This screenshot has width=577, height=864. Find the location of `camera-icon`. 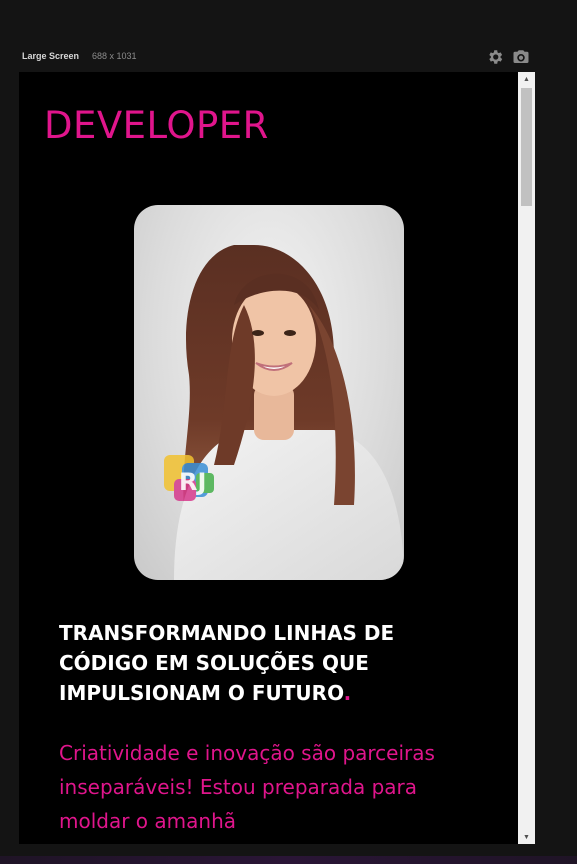

camera-icon is located at coordinates (521, 57).